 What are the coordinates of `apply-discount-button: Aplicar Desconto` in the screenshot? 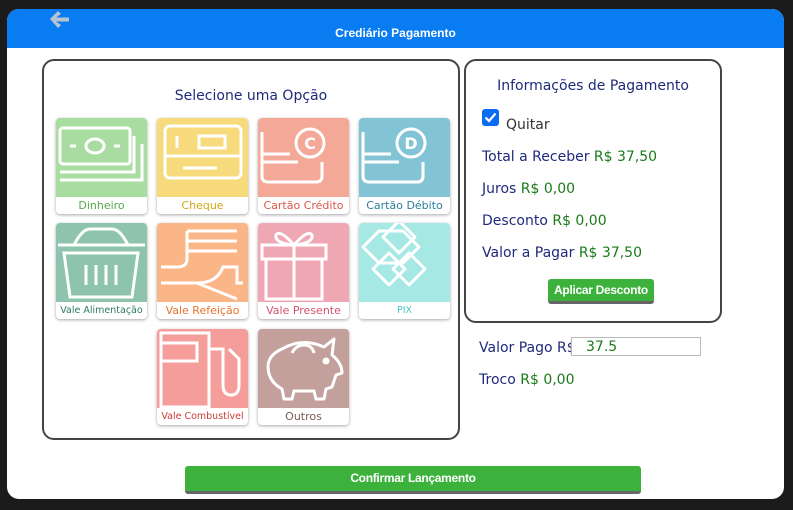 It's located at (601, 291).